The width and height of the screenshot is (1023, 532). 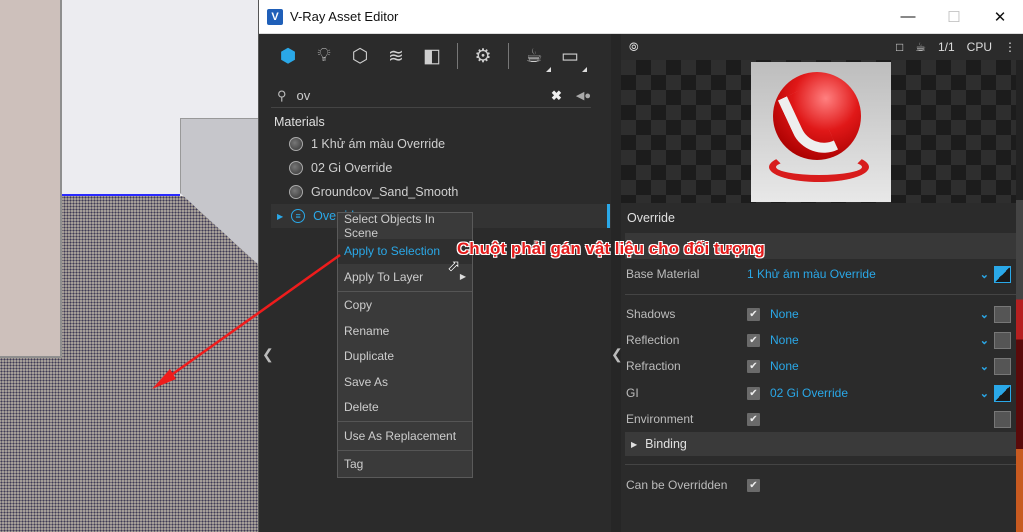 I want to click on material-item: 1 Khử ám màu Override, so click(x=441, y=144).